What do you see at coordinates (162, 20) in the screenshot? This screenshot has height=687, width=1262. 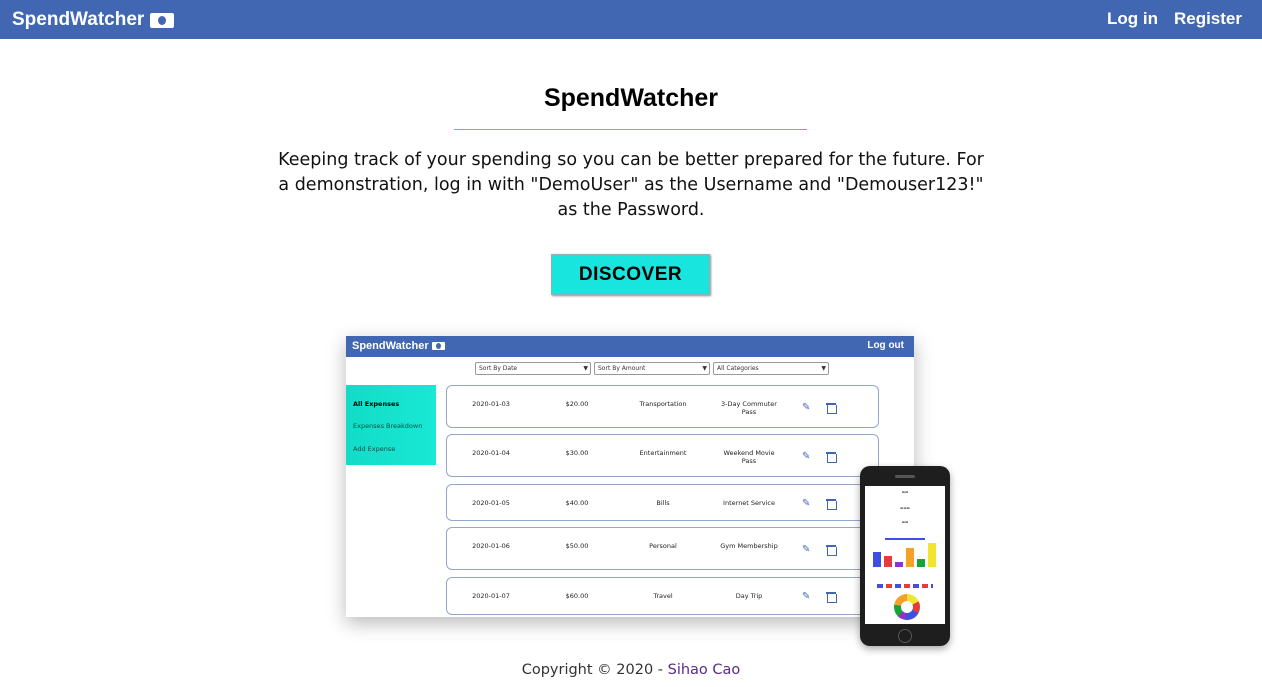 I see `money-bill-icon` at bounding box center [162, 20].